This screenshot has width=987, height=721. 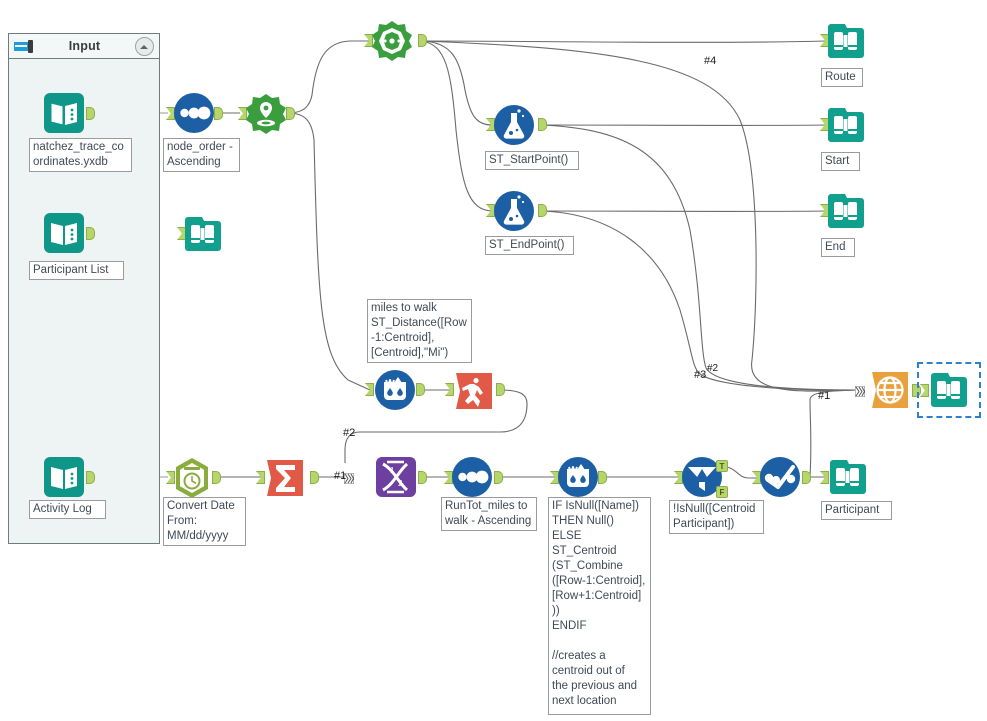 I want to click on tool-input-participant-list, so click(x=64, y=233).